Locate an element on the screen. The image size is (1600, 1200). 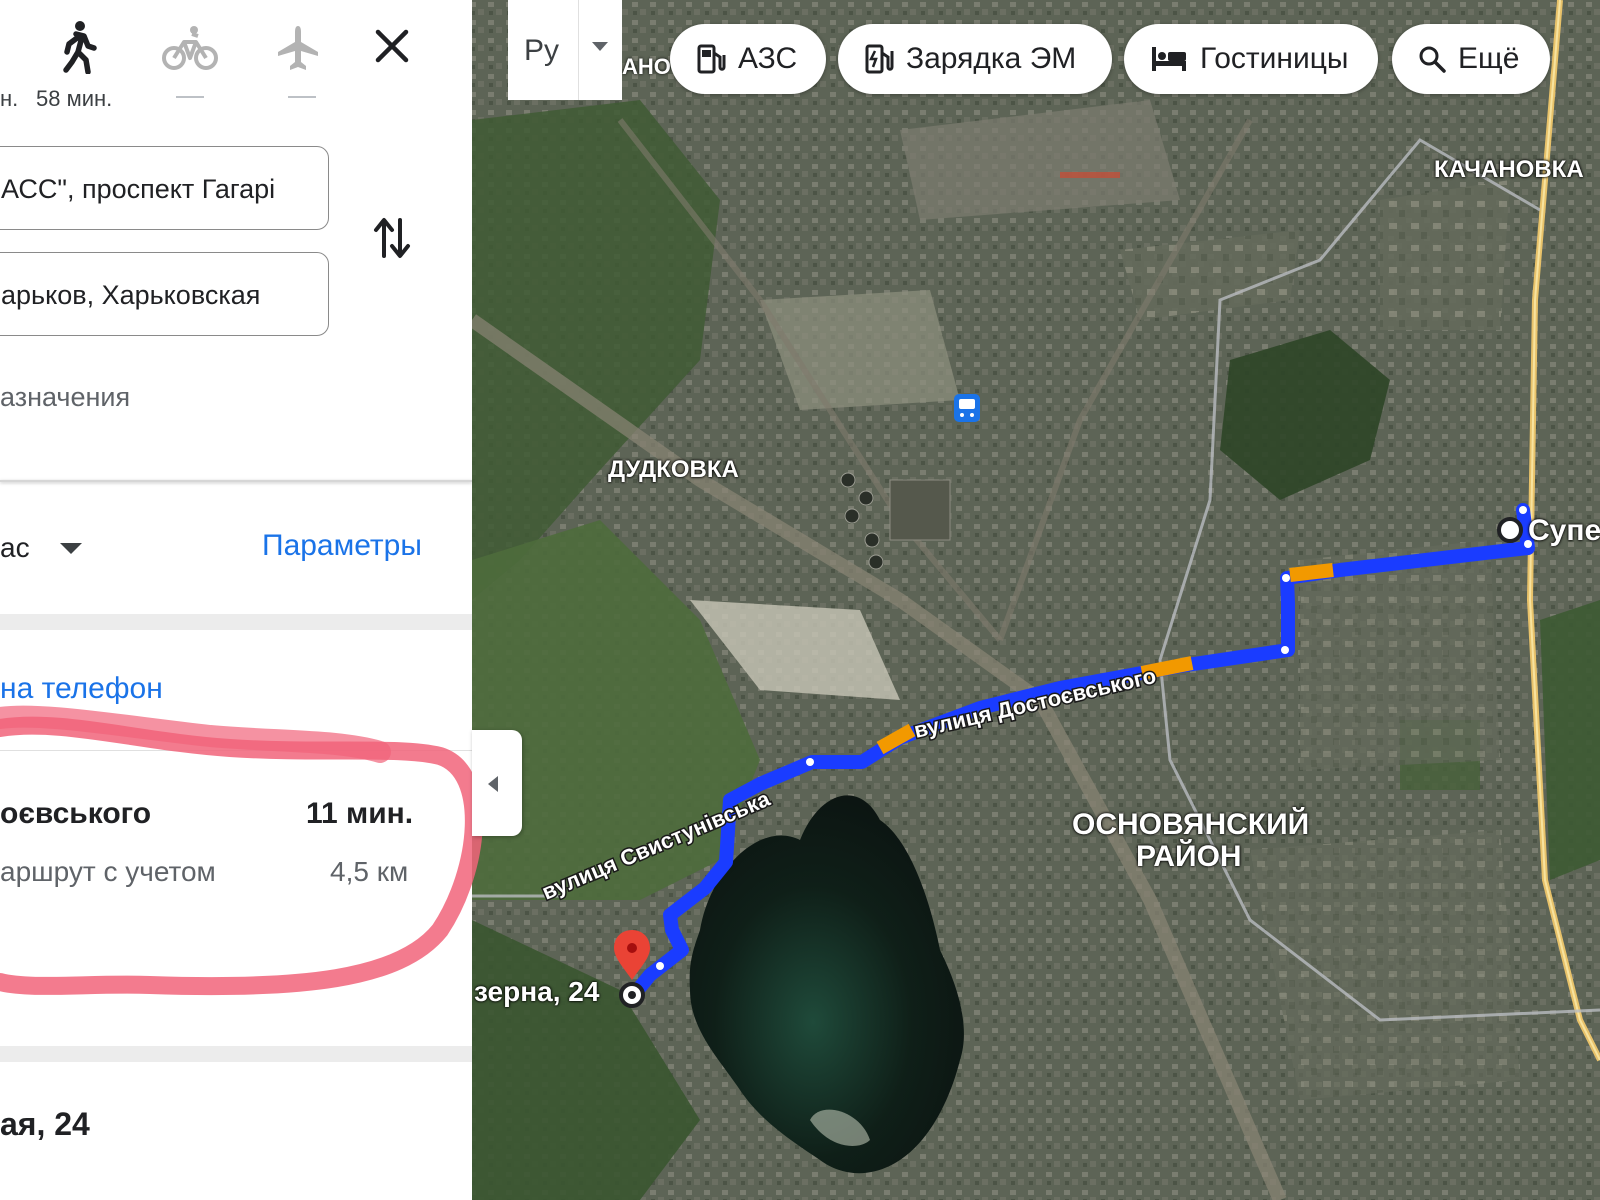
close-button is located at coordinates (392, 46).